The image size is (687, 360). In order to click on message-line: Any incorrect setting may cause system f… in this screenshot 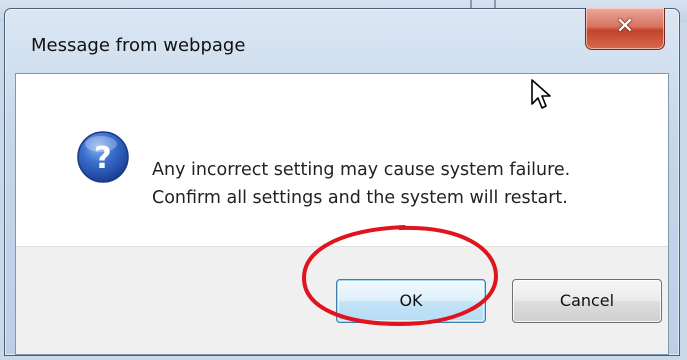, I will do `click(361, 170)`.